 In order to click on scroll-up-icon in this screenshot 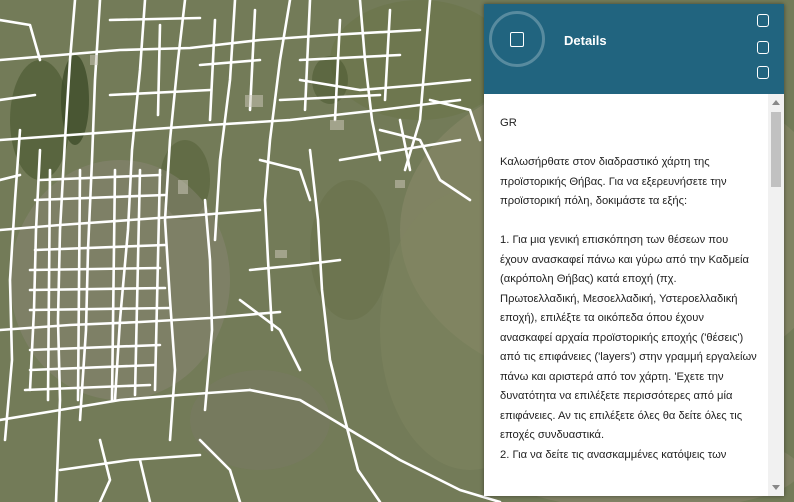, I will do `click(776, 102)`.